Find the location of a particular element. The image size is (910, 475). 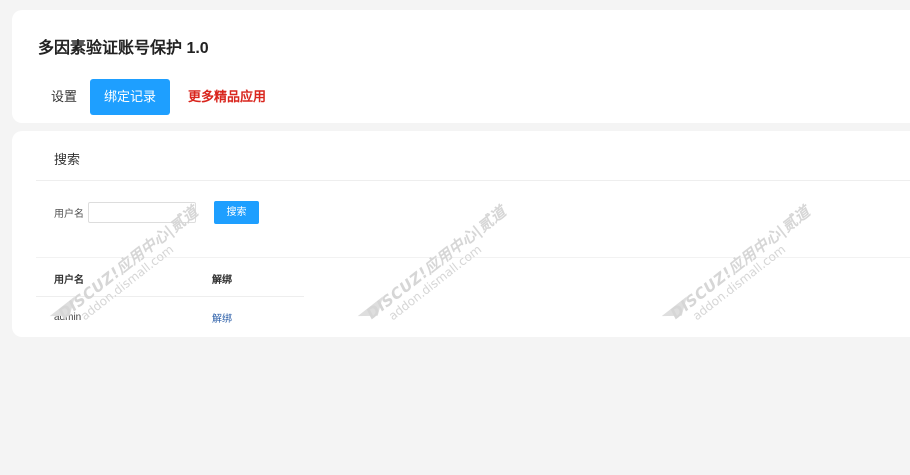

username-search-input is located at coordinates (142, 212).